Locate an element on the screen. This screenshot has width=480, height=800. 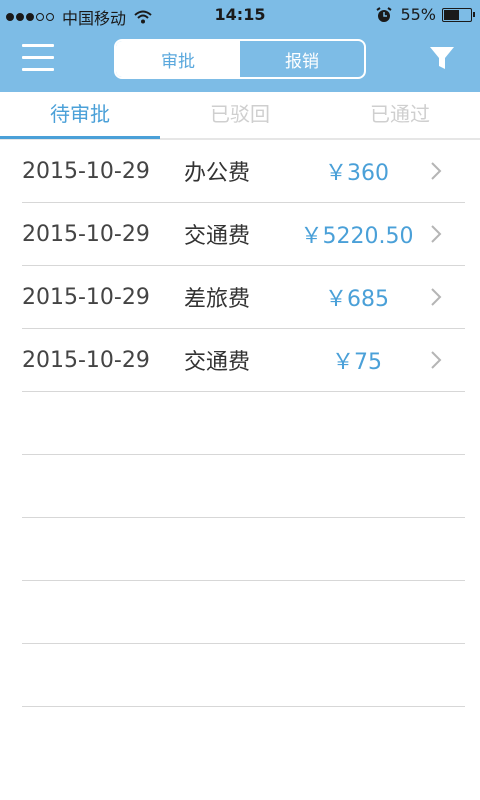
record-row: 2015-10-29 差旅费 ￥685 is located at coordinates (243, 297).